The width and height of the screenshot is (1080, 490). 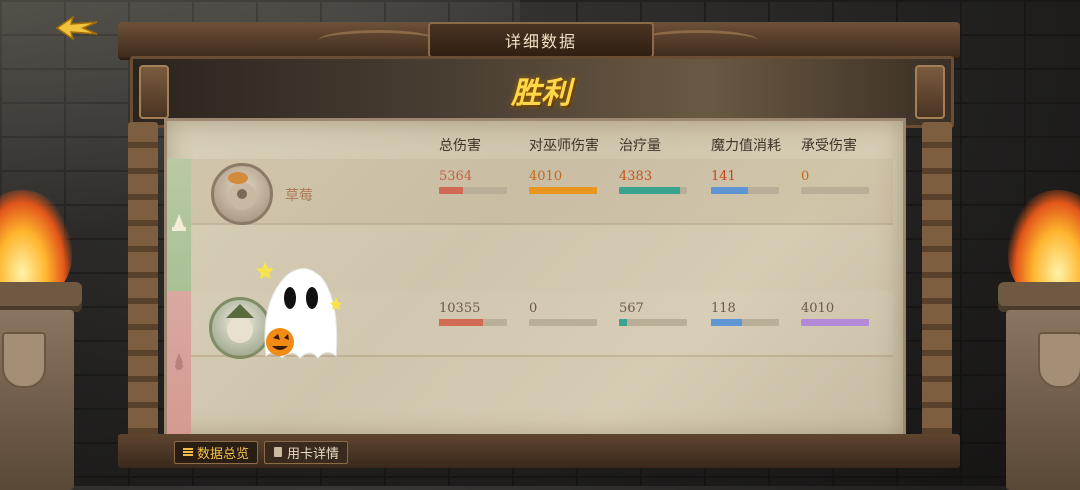 I want to click on tab-card-details: 用卡详情, so click(x=306, y=452).